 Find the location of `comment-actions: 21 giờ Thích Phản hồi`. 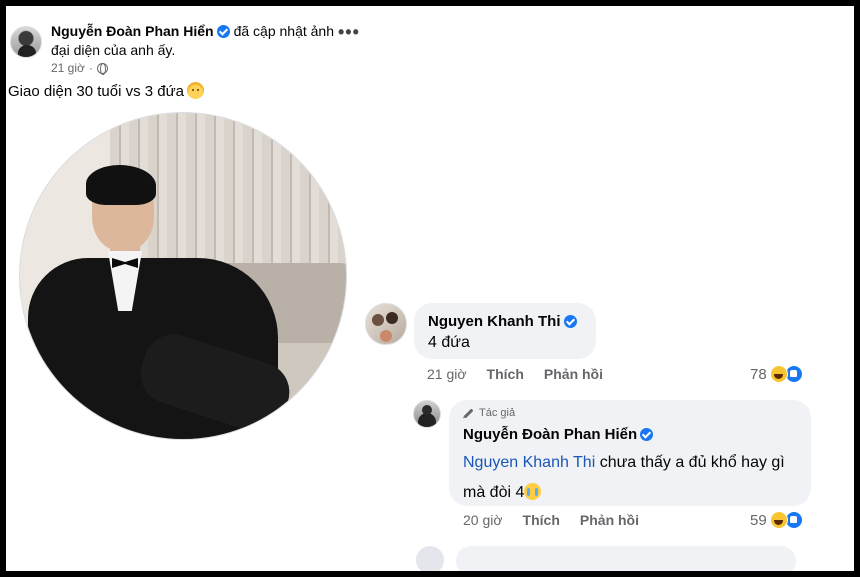

comment-actions: 21 giờ Thích Phản hồi is located at coordinates (515, 374).